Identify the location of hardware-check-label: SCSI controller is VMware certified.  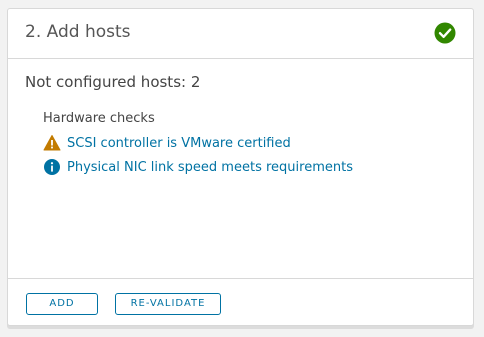
(179, 143).